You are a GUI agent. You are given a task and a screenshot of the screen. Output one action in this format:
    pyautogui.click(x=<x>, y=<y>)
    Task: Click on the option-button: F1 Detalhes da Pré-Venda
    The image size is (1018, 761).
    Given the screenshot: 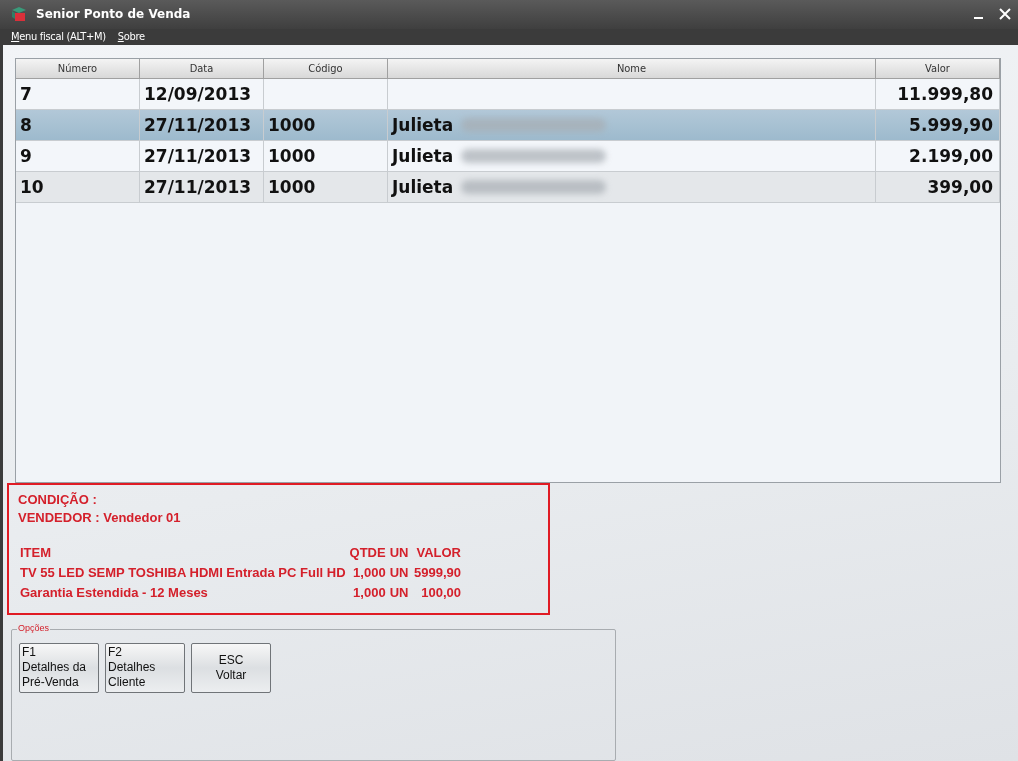 What is the action you would take?
    pyautogui.click(x=59, y=668)
    